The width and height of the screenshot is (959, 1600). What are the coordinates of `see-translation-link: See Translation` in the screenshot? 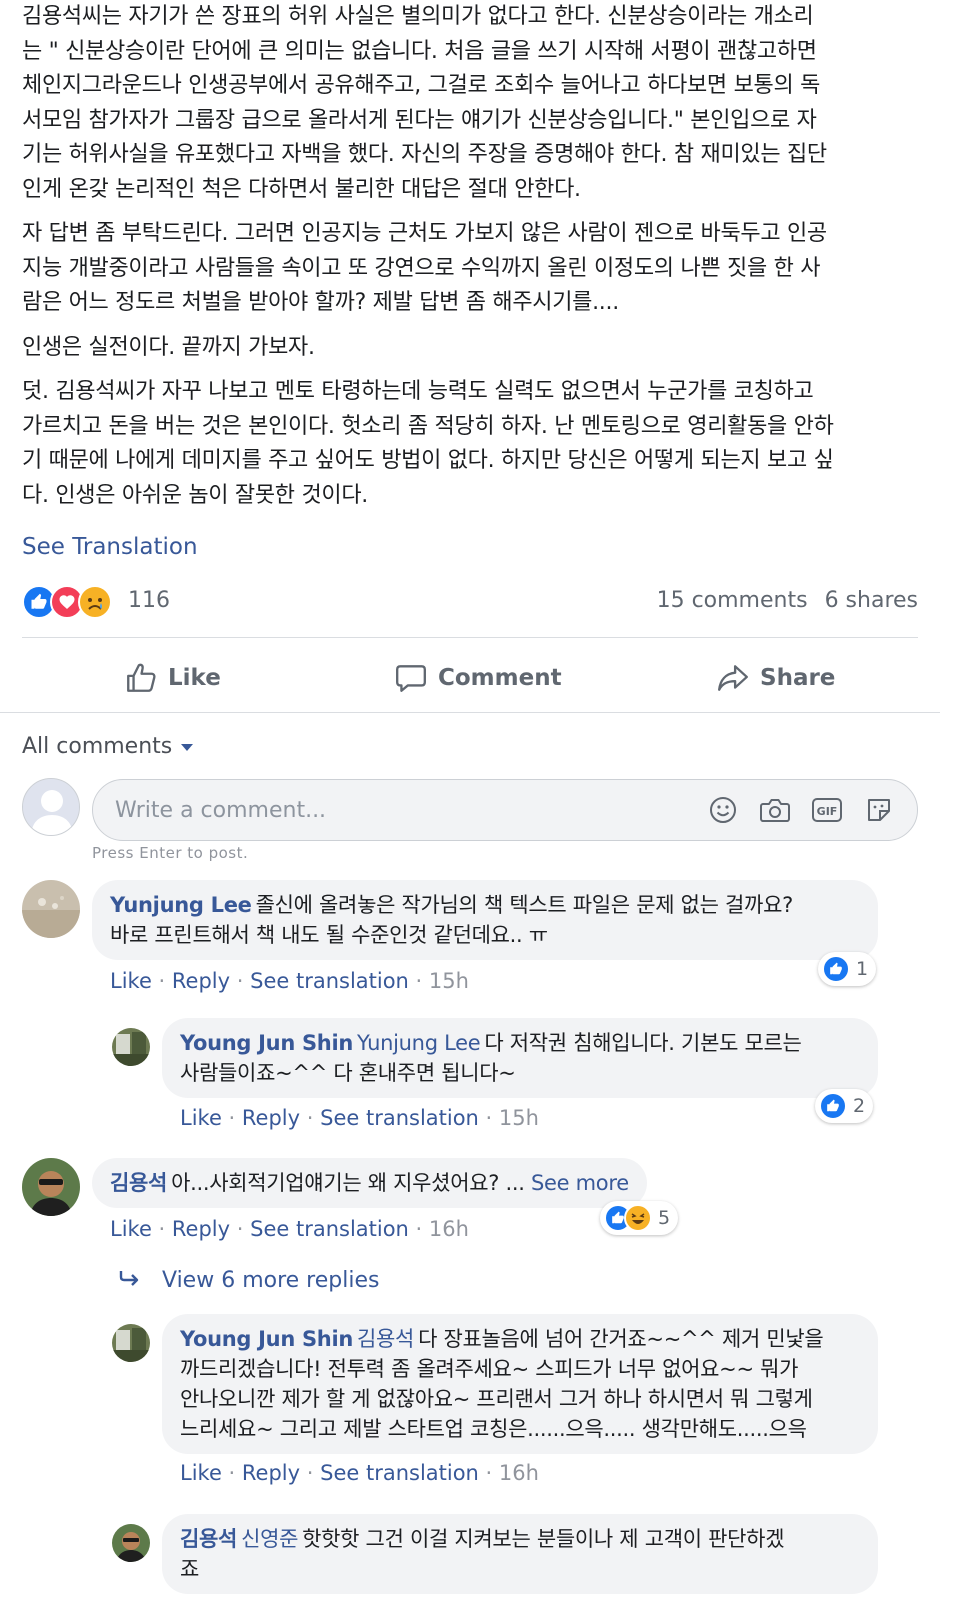 It's located at (110, 547).